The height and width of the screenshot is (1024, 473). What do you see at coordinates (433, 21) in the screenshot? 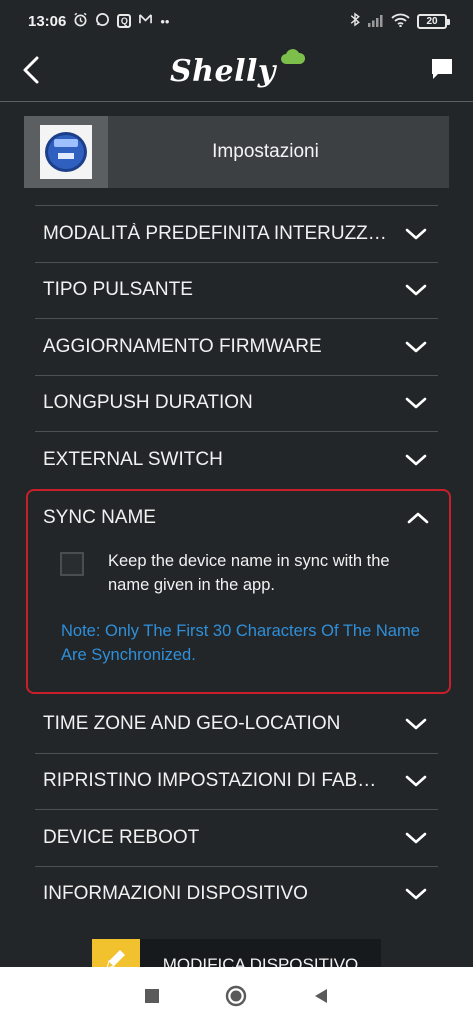
I see `battery-icon: 20` at bounding box center [433, 21].